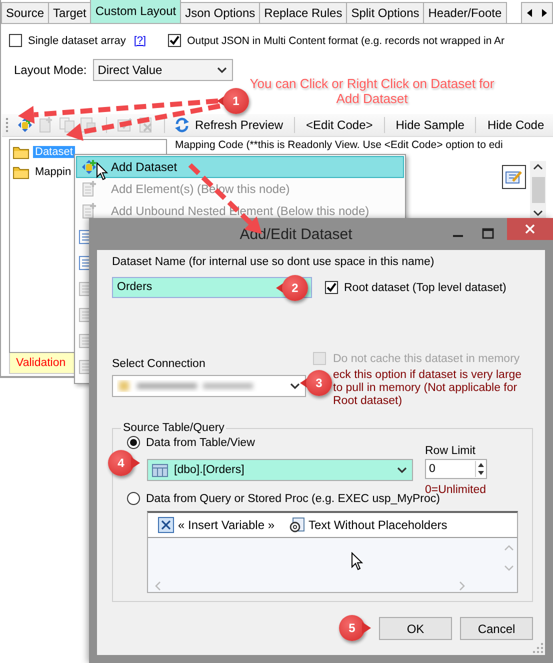 The image size is (553, 663). I want to click on maximize-icon, so click(488, 234).